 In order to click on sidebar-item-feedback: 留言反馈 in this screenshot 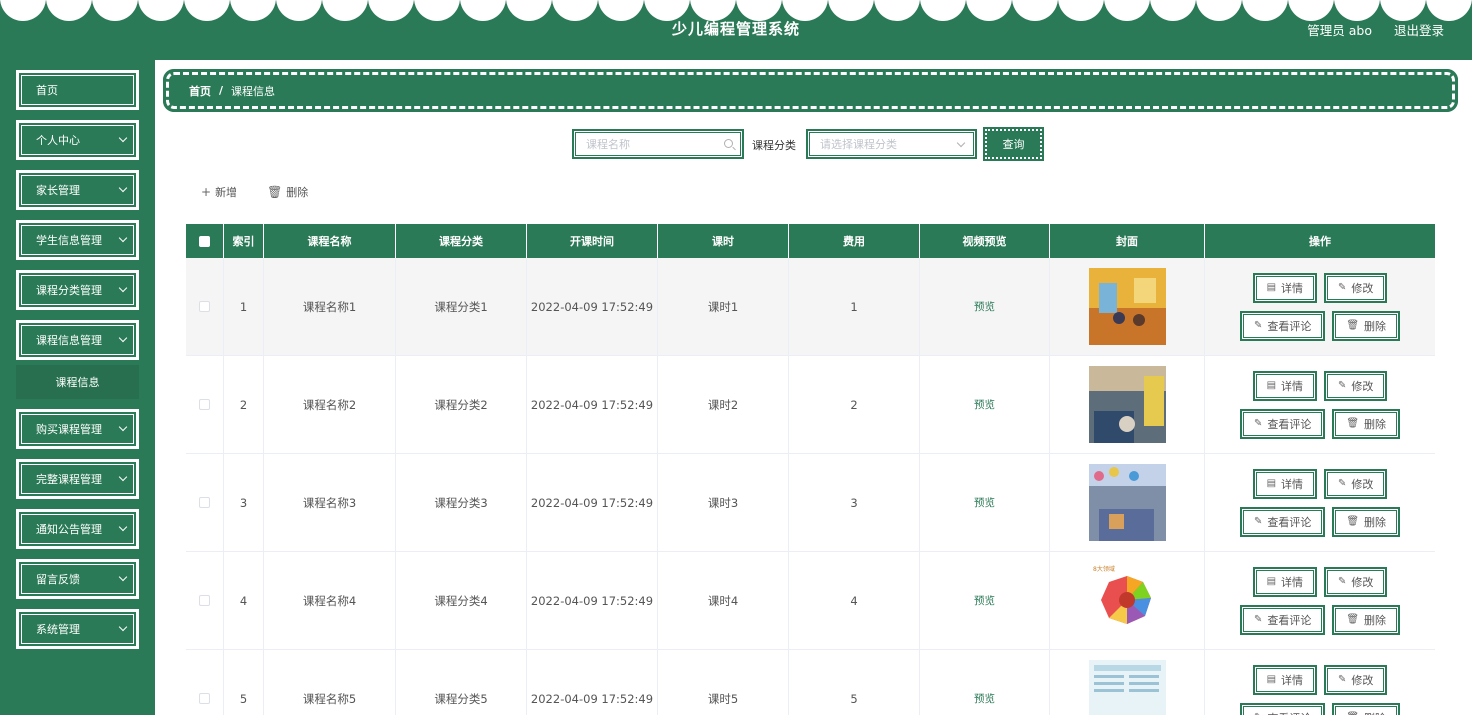, I will do `click(77, 579)`.